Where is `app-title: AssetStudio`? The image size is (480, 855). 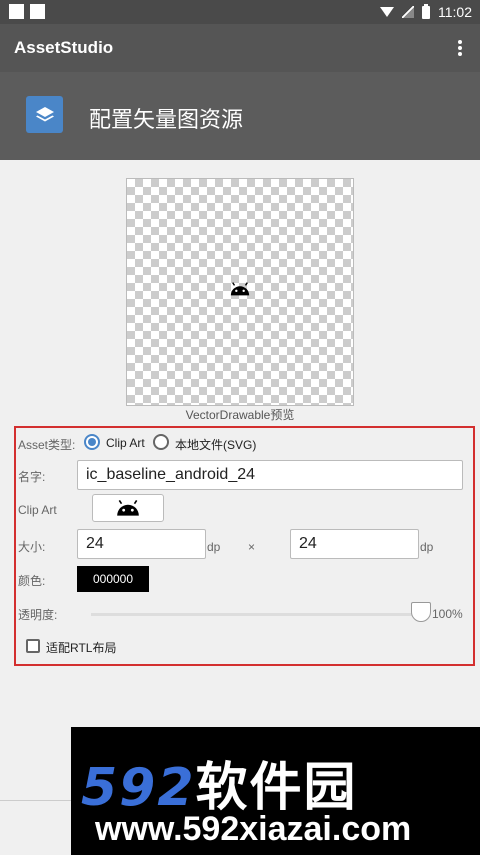 app-title: AssetStudio is located at coordinates (64, 47).